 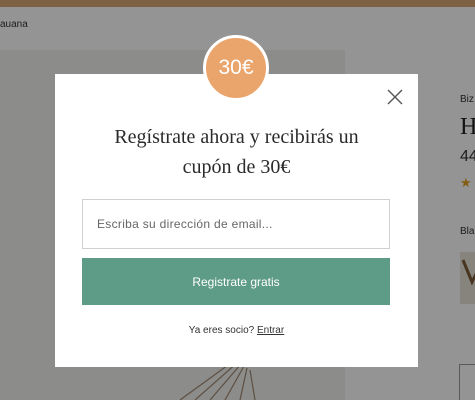 I want to click on headline-line-1: Regístrate ahora y recibirás un, so click(x=236, y=137).